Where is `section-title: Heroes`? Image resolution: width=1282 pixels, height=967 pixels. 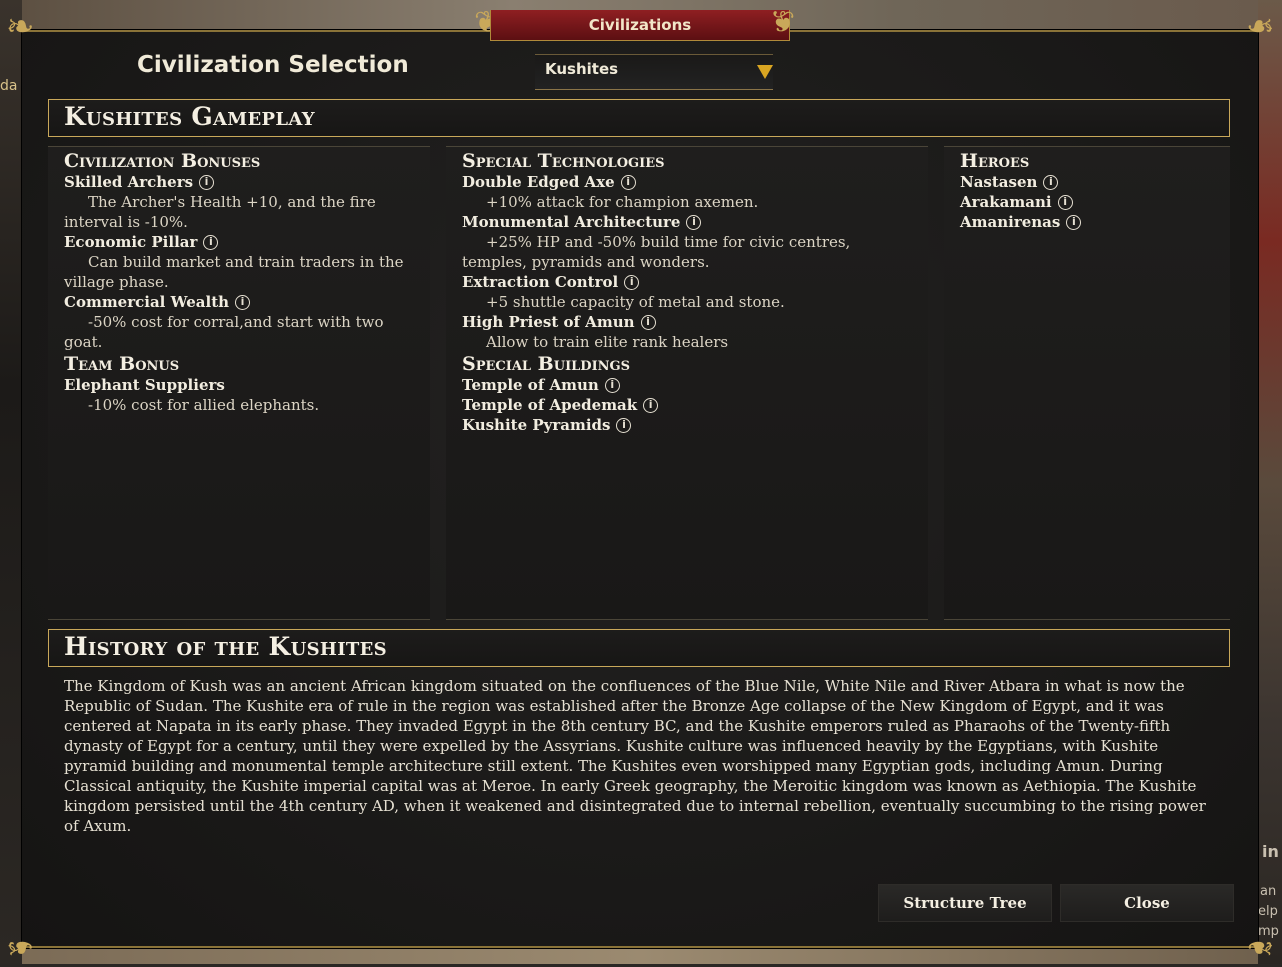
section-title: Heroes is located at coordinates (995, 161).